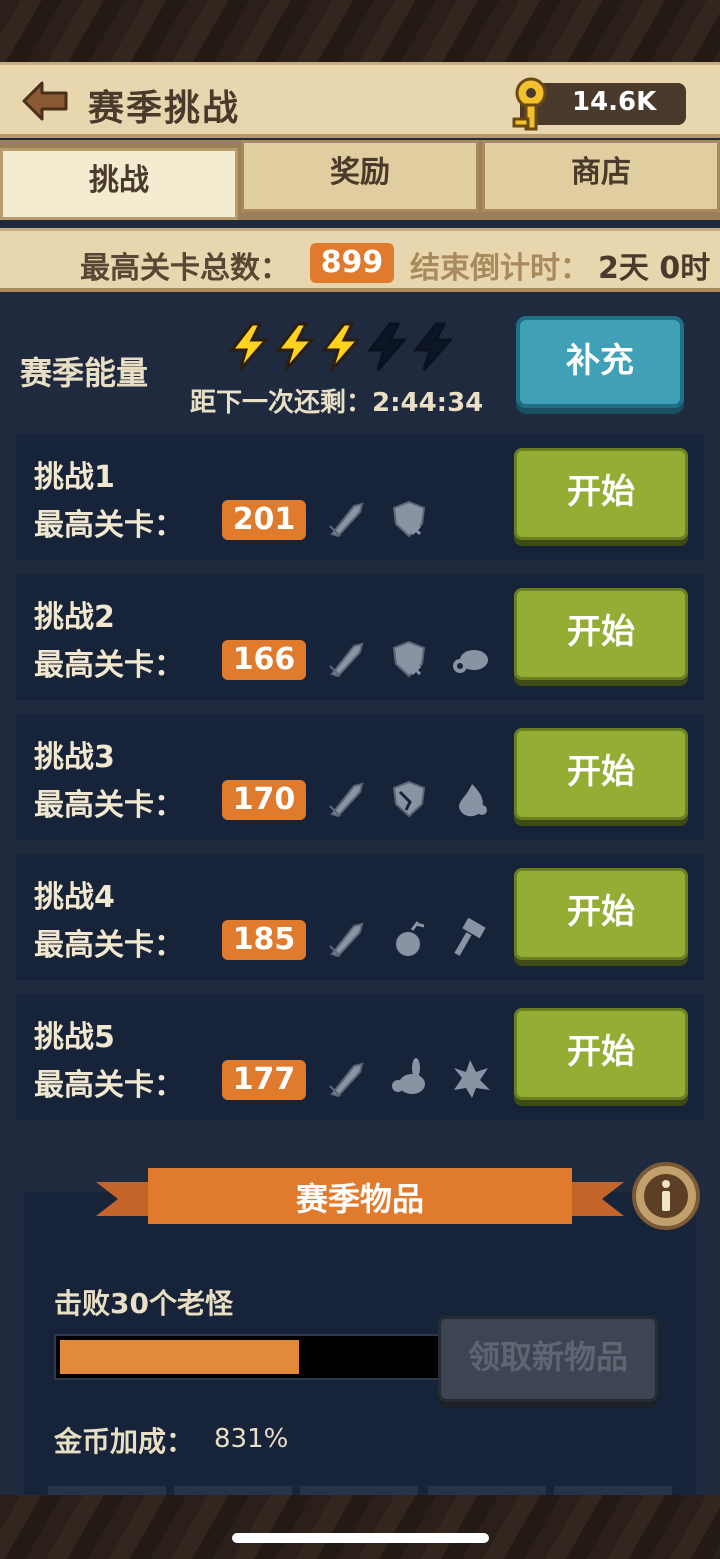  I want to click on coin-bonus-label: 金币加成：, so click(124, 1441).